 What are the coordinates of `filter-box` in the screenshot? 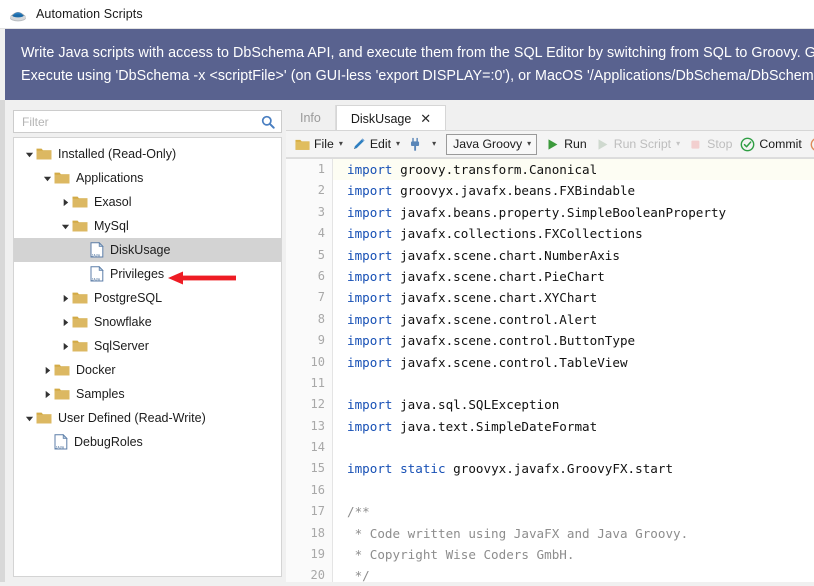 It's located at (147, 121).